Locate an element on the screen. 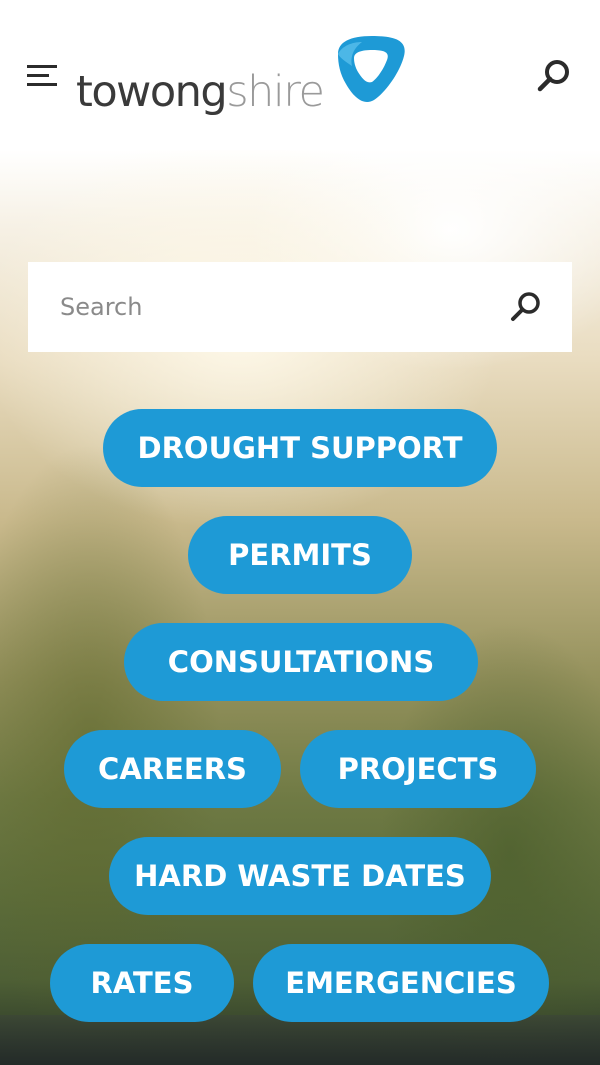 The image size is (600, 1065). search-box is located at coordinates (300, 307).